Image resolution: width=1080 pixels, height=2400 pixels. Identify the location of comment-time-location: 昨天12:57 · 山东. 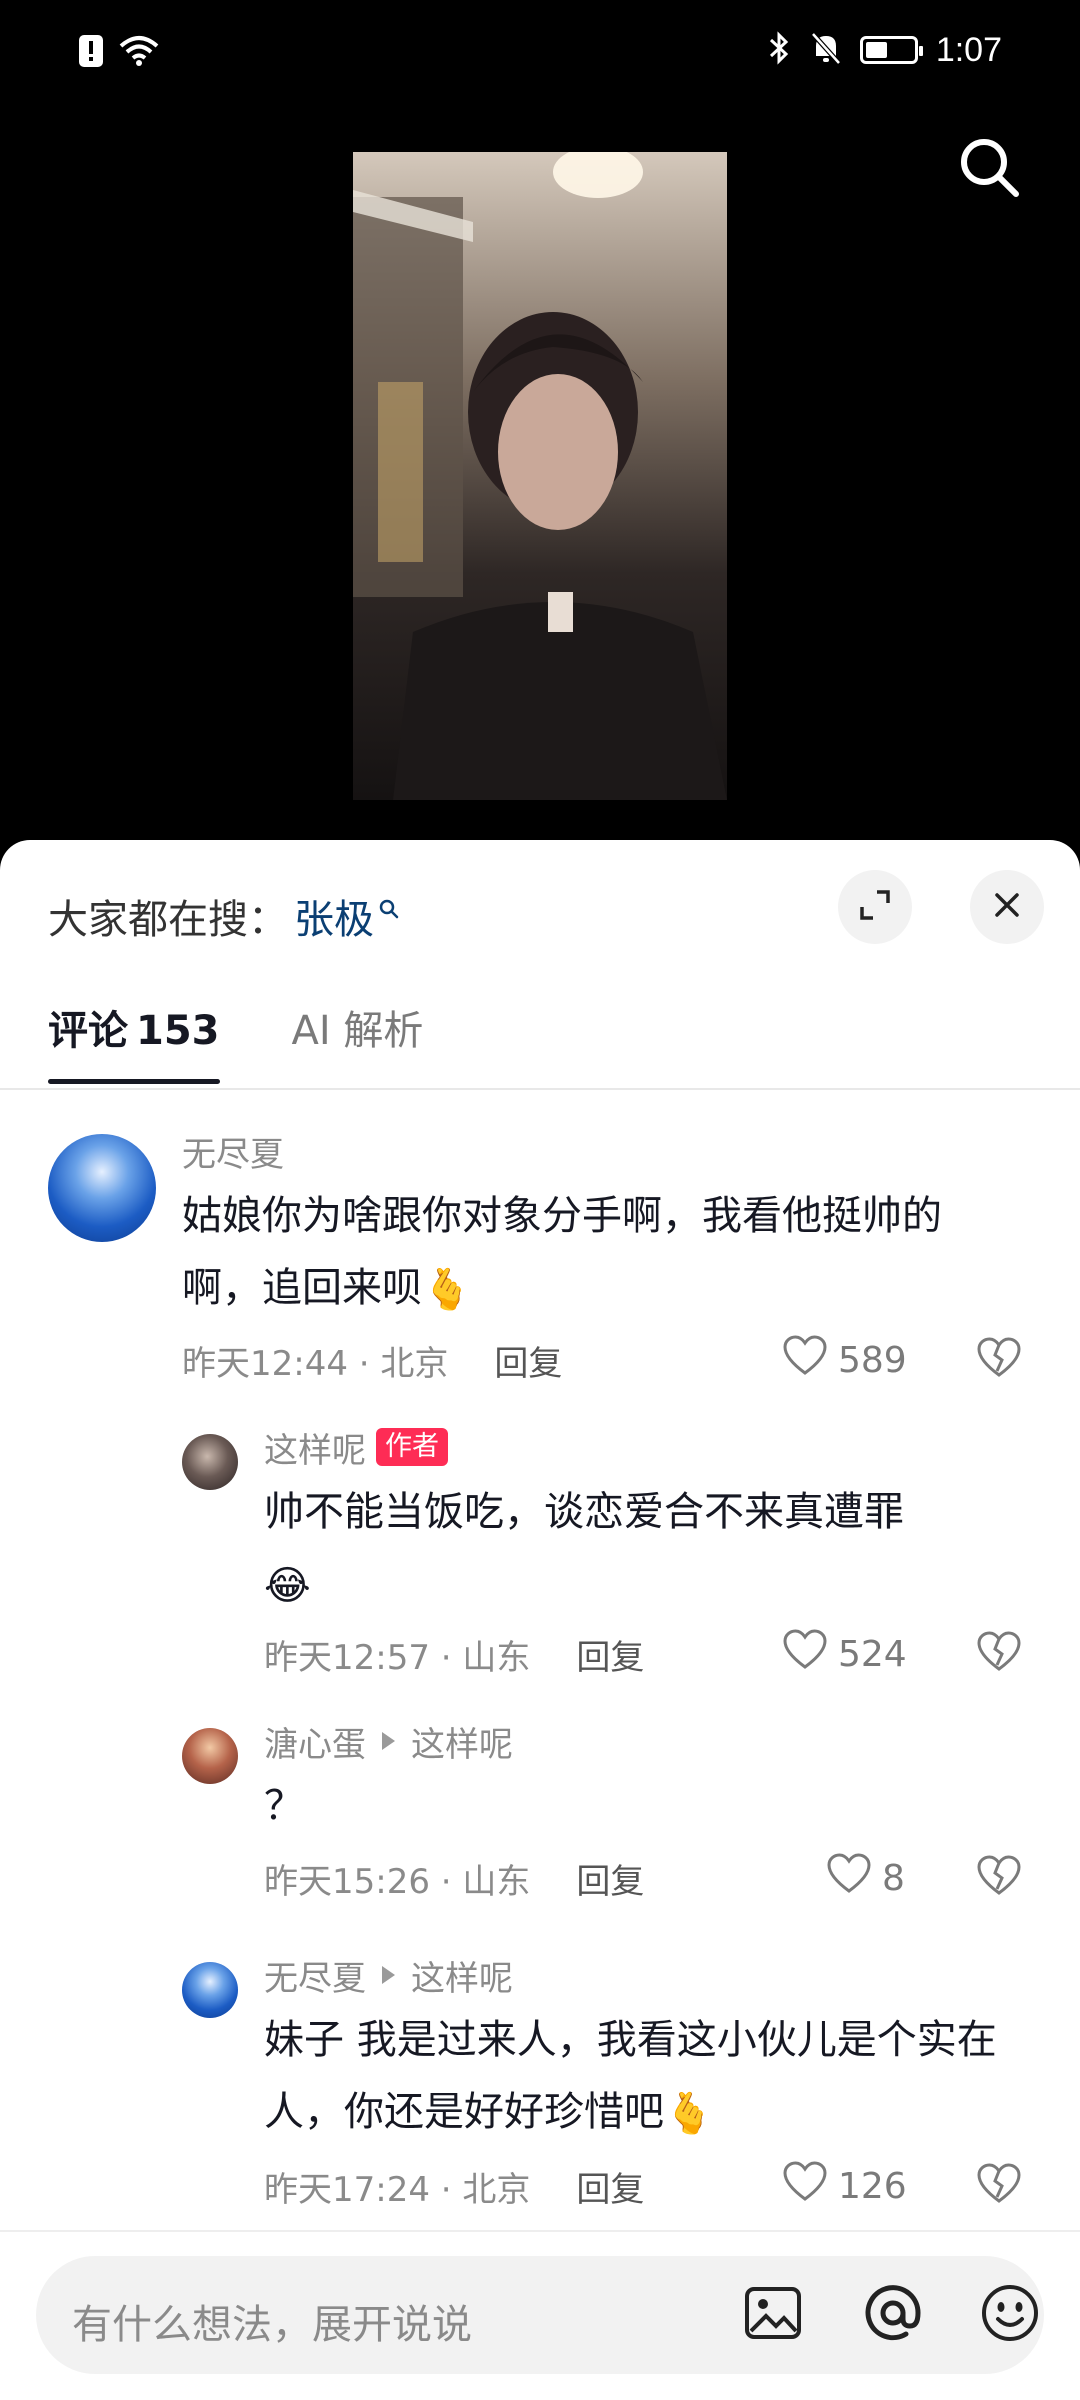
(397, 1657).